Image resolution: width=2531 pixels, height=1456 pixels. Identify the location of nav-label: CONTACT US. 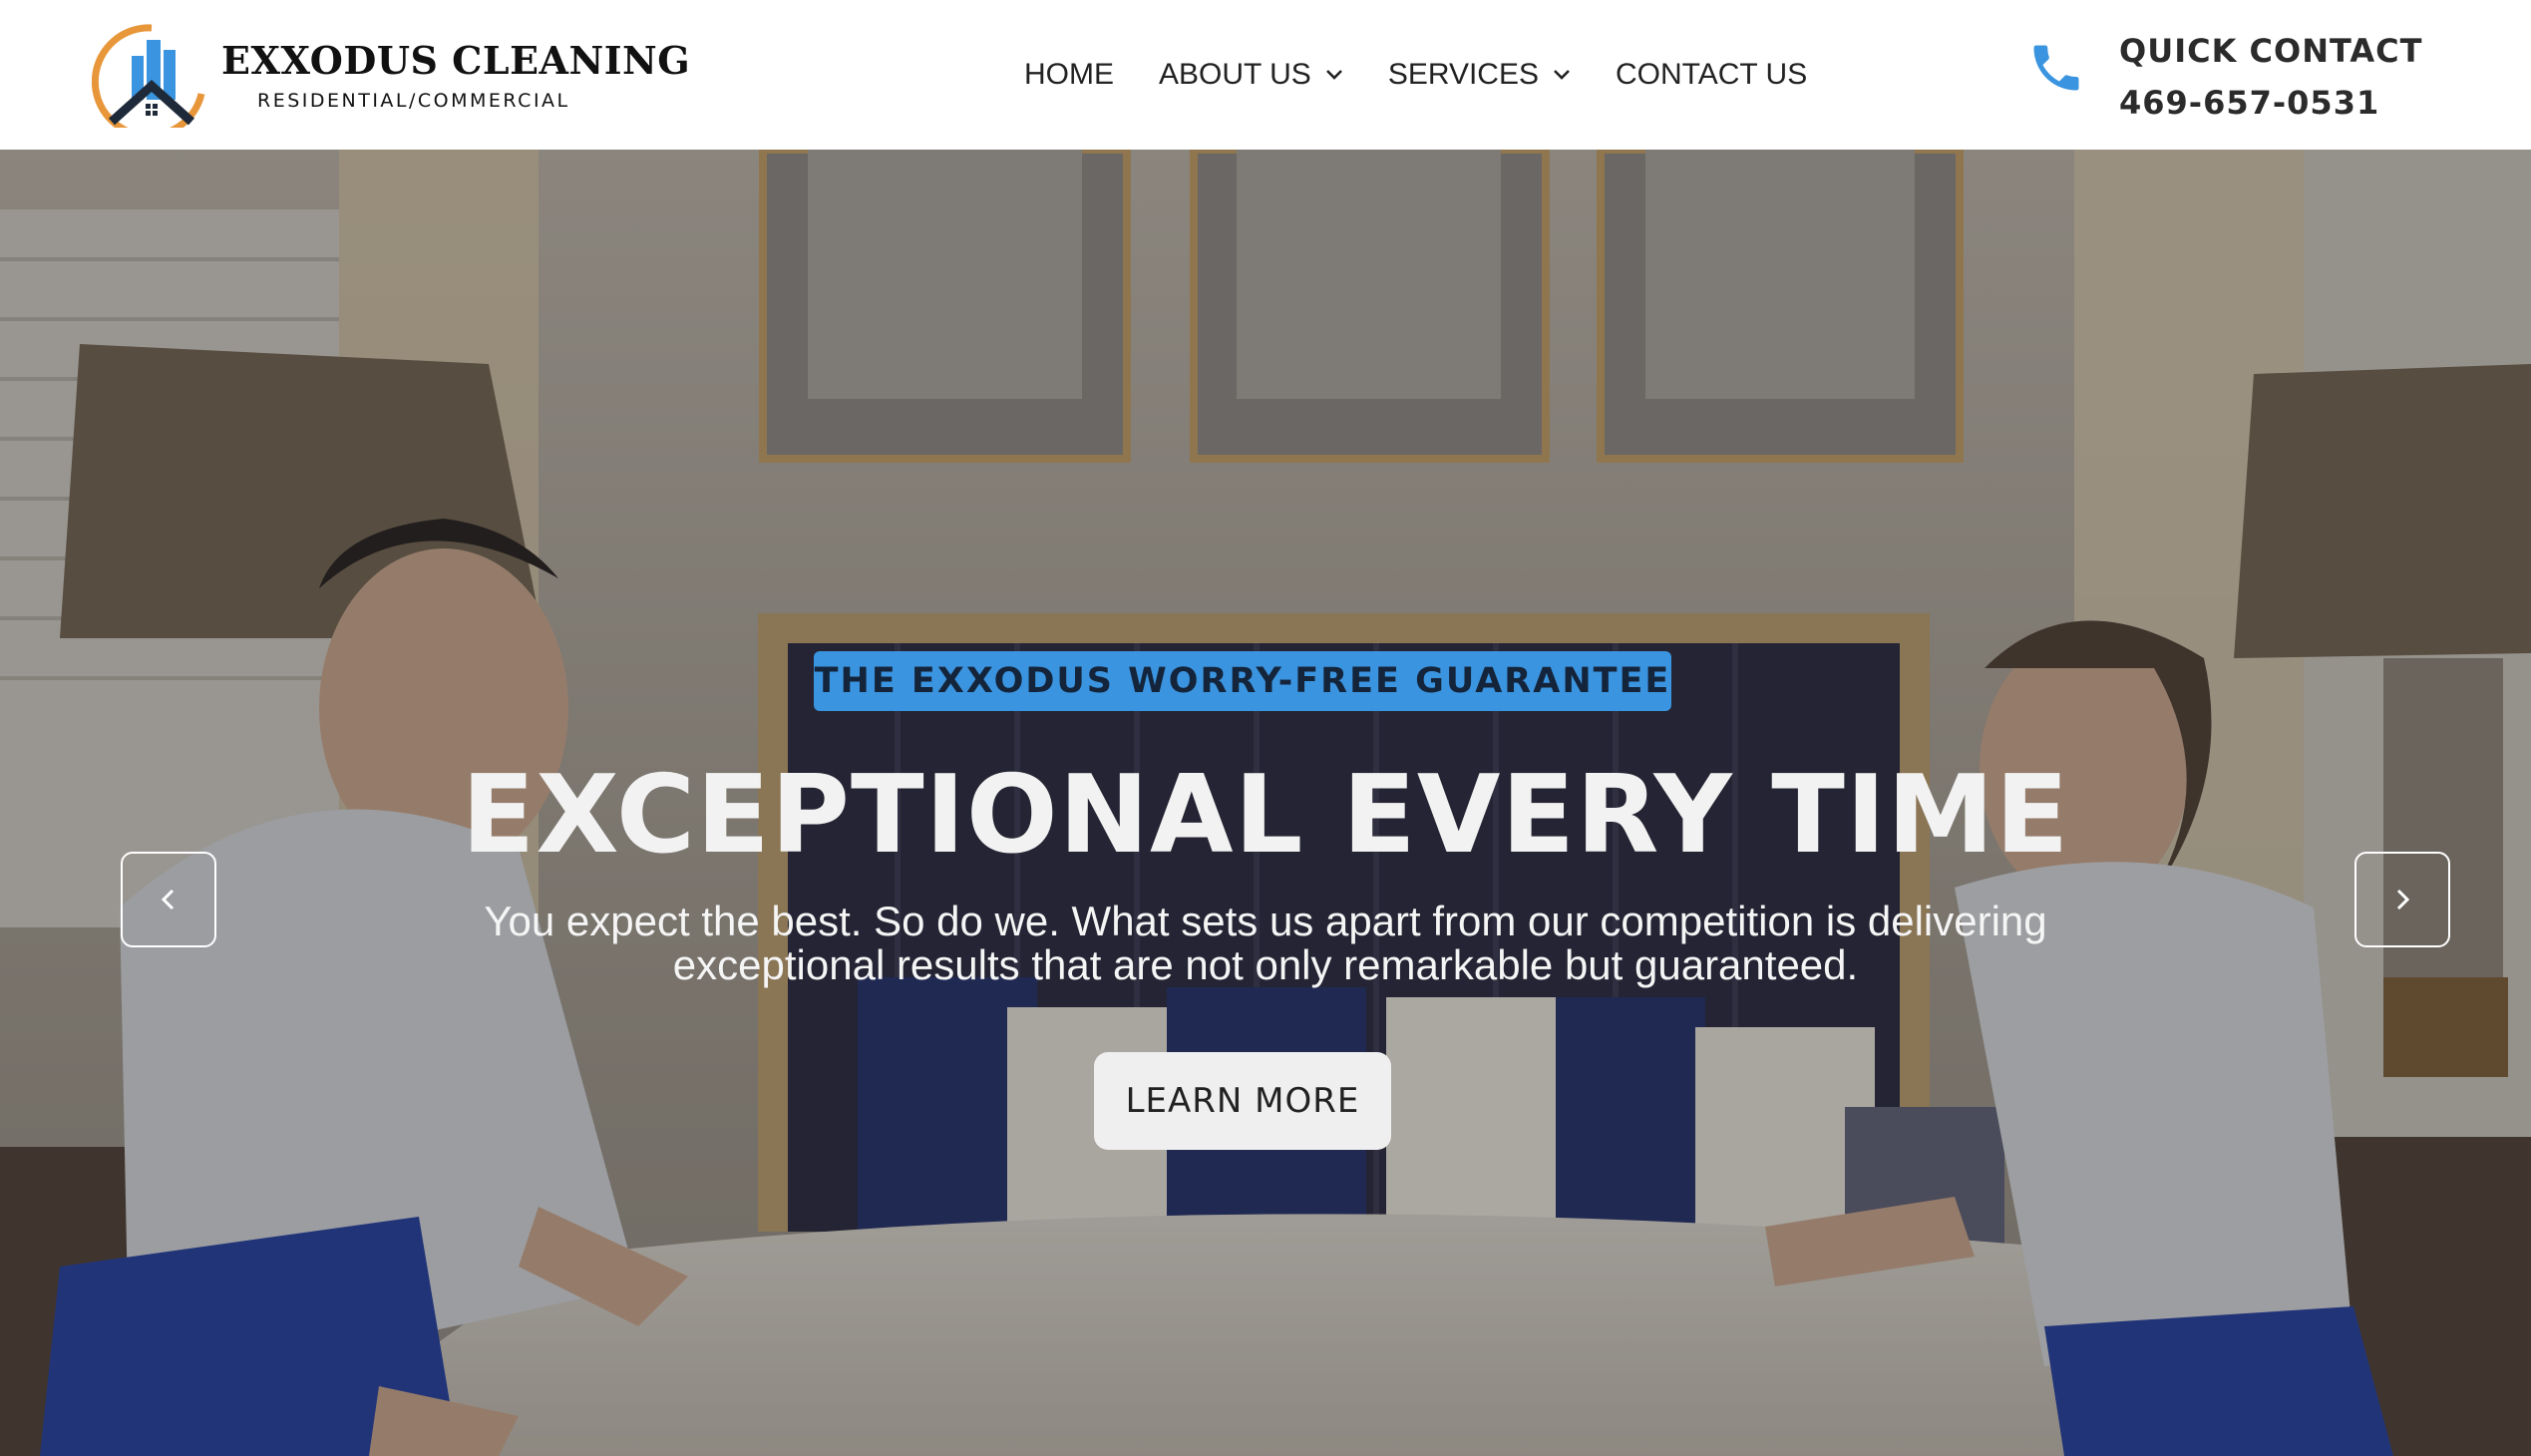
(1712, 74).